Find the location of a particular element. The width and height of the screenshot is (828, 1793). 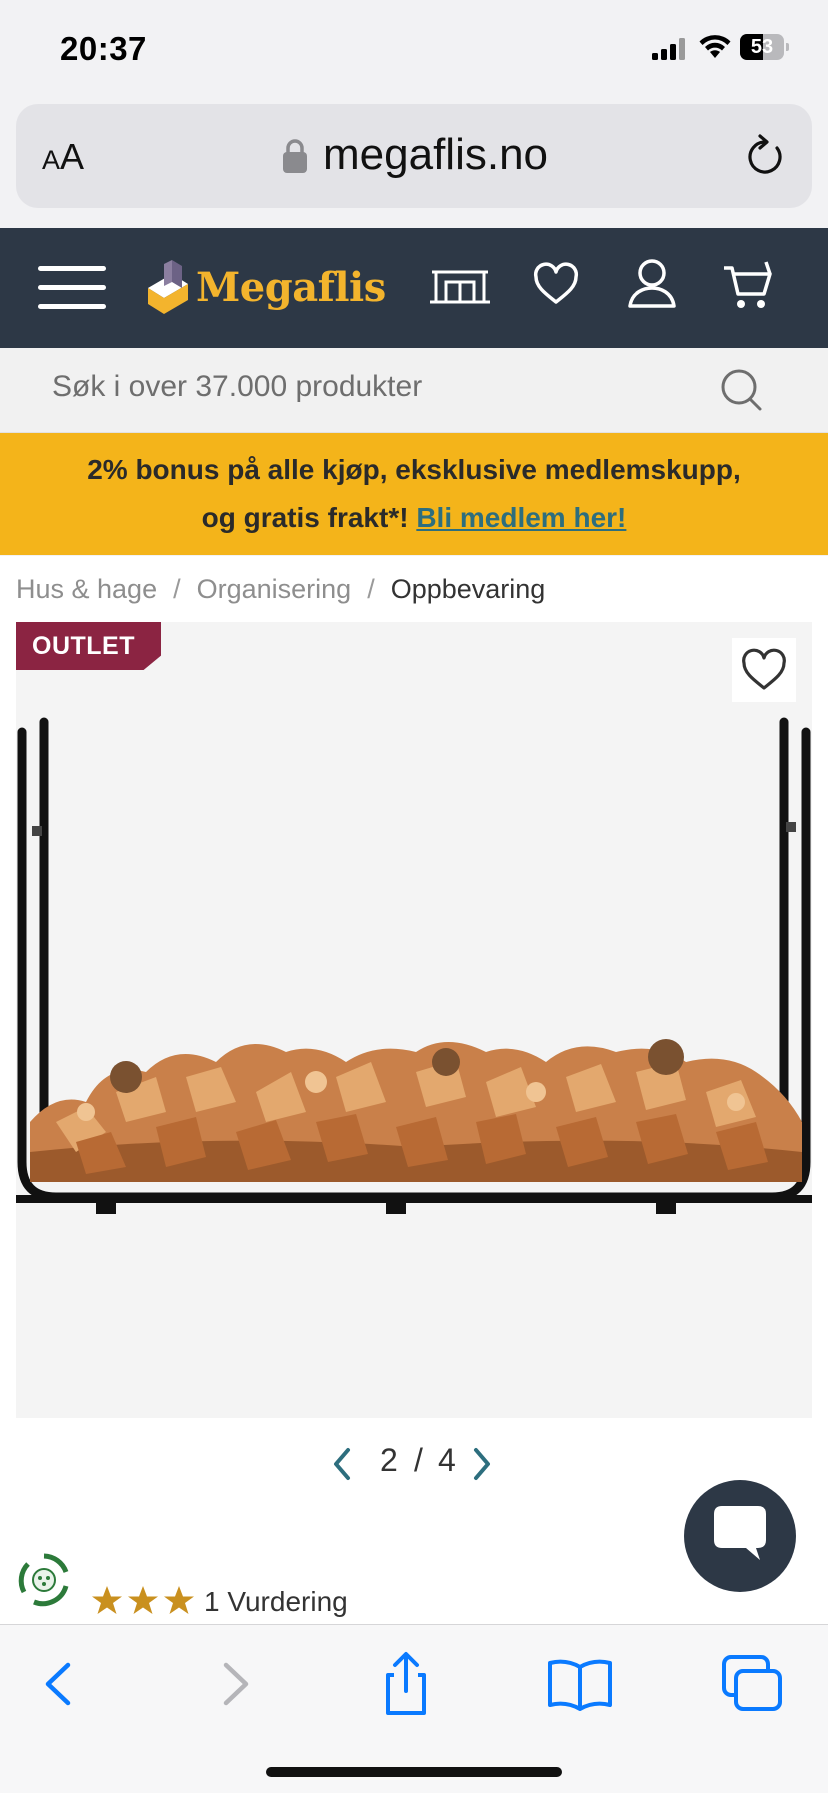

firewood-pile is located at coordinates (416, 1110).